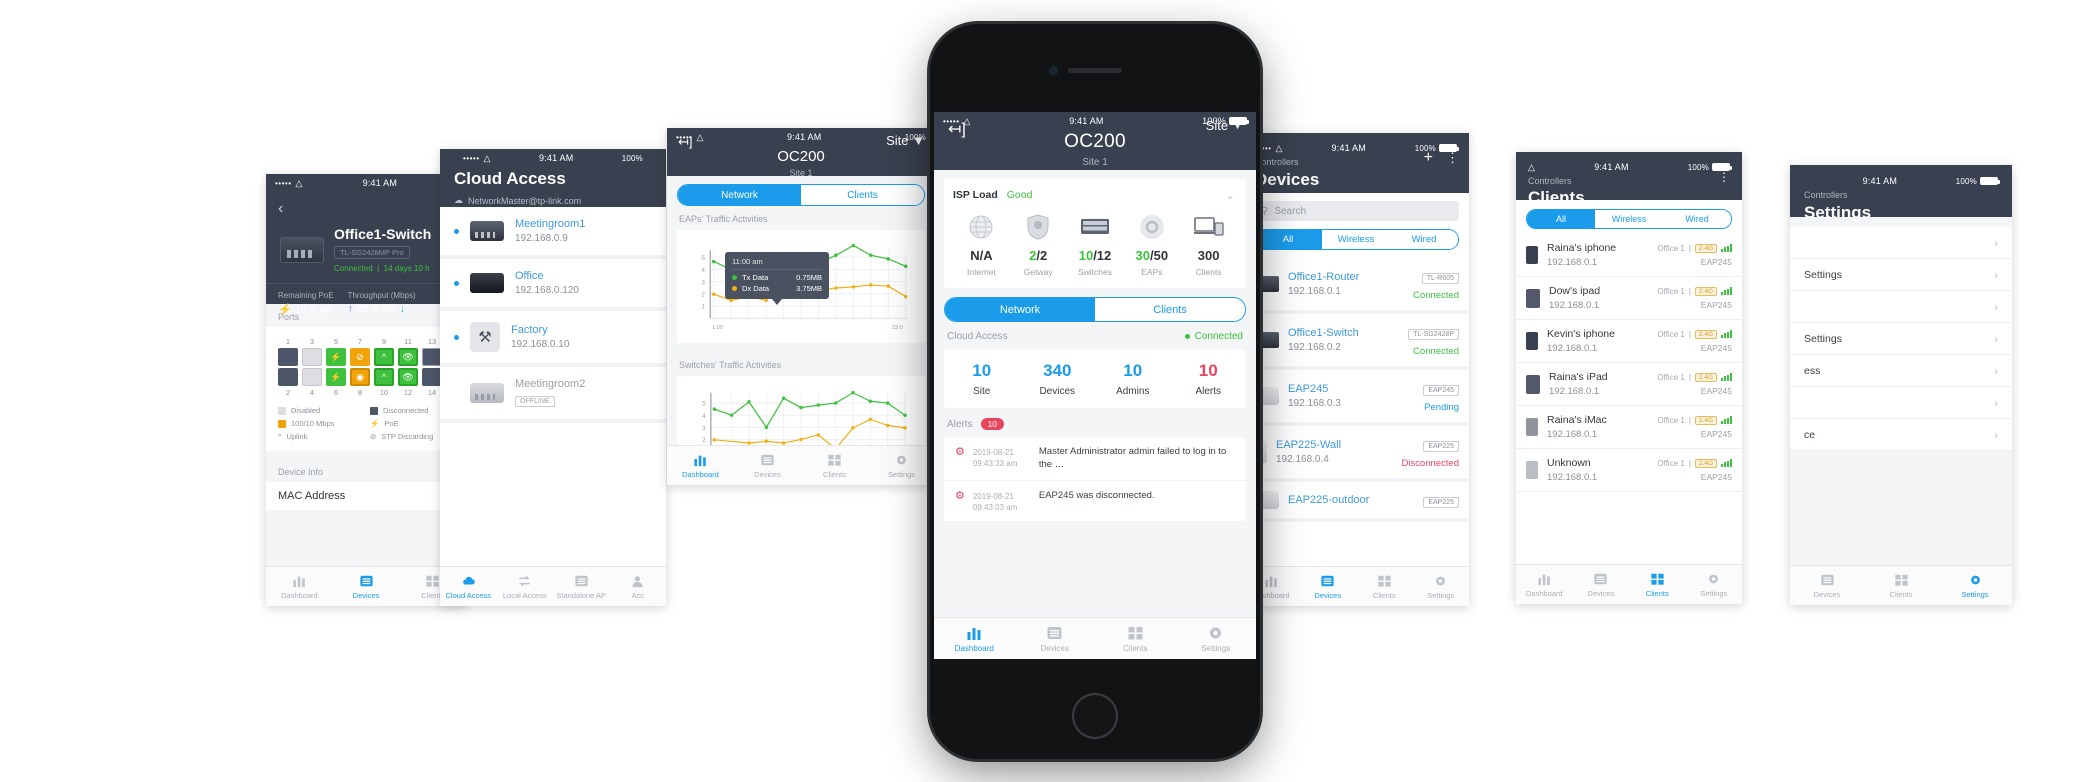 This screenshot has height=782, width=2092. What do you see at coordinates (1441, 158) in the screenshot?
I see `phone4-nav-actions: + ⋮` at bounding box center [1441, 158].